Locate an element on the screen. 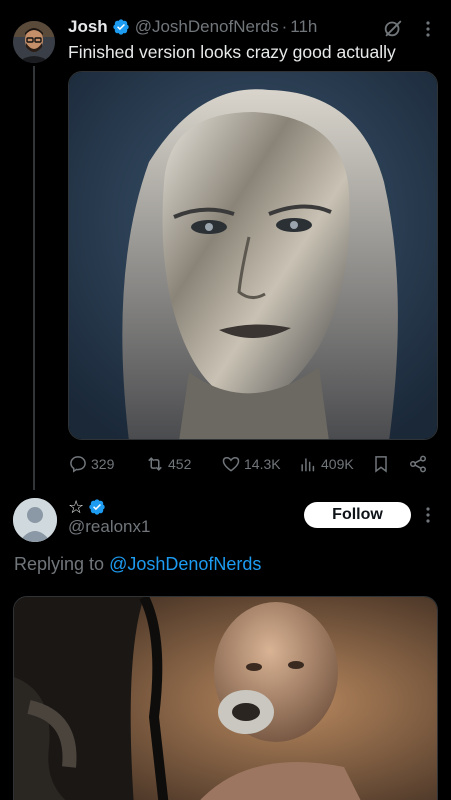 The image size is (451, 800). tweet-header: Josh @JoshDenofNerds · 11h is located at coordinates (192, 27).